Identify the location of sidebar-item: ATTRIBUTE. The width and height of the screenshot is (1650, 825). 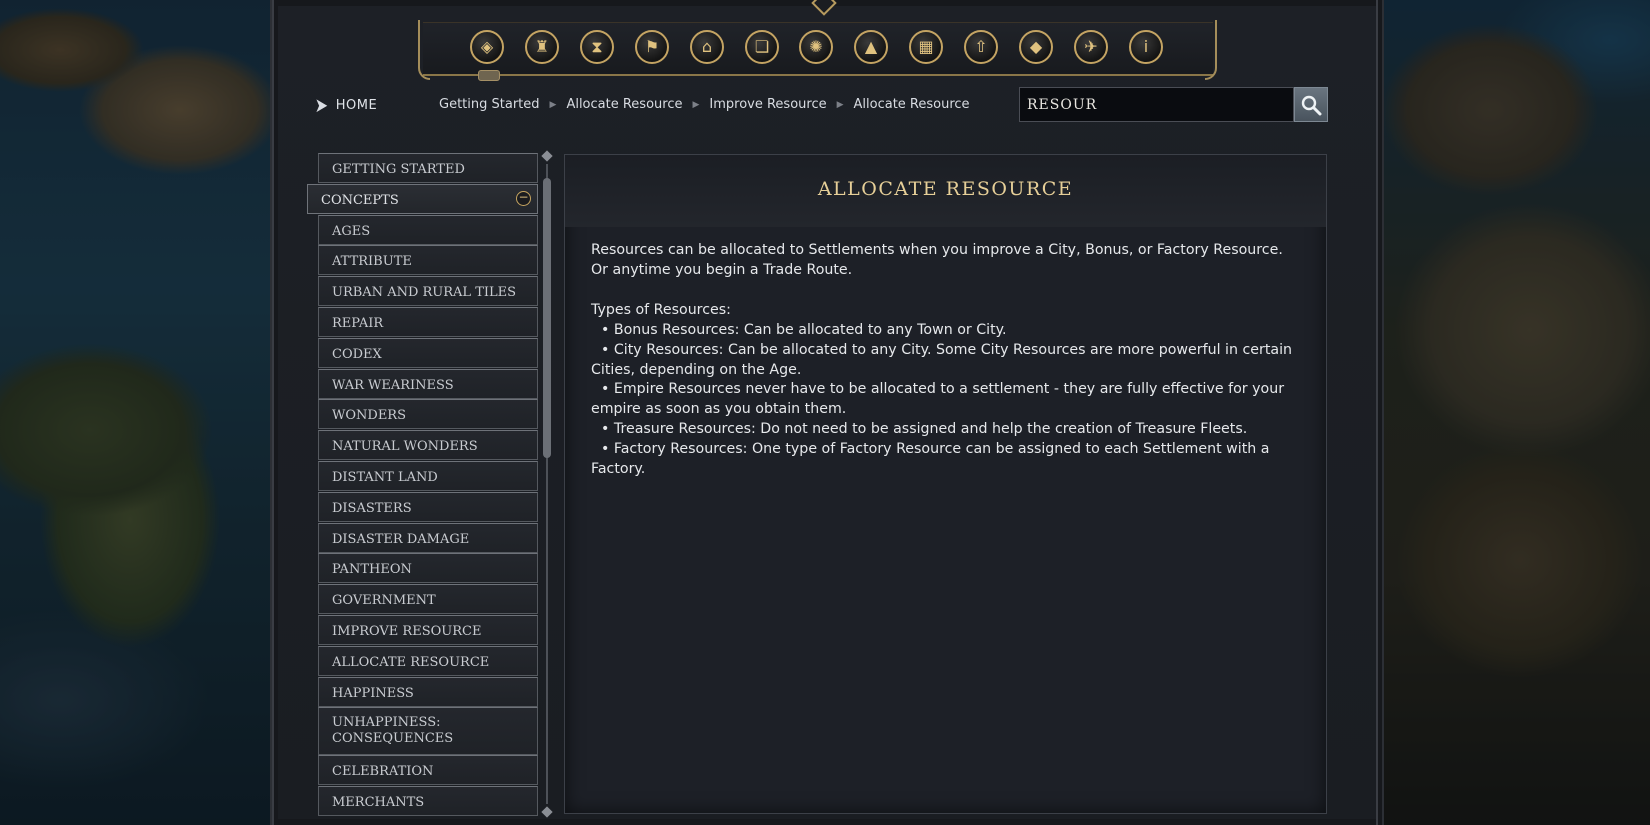
(428, 260).